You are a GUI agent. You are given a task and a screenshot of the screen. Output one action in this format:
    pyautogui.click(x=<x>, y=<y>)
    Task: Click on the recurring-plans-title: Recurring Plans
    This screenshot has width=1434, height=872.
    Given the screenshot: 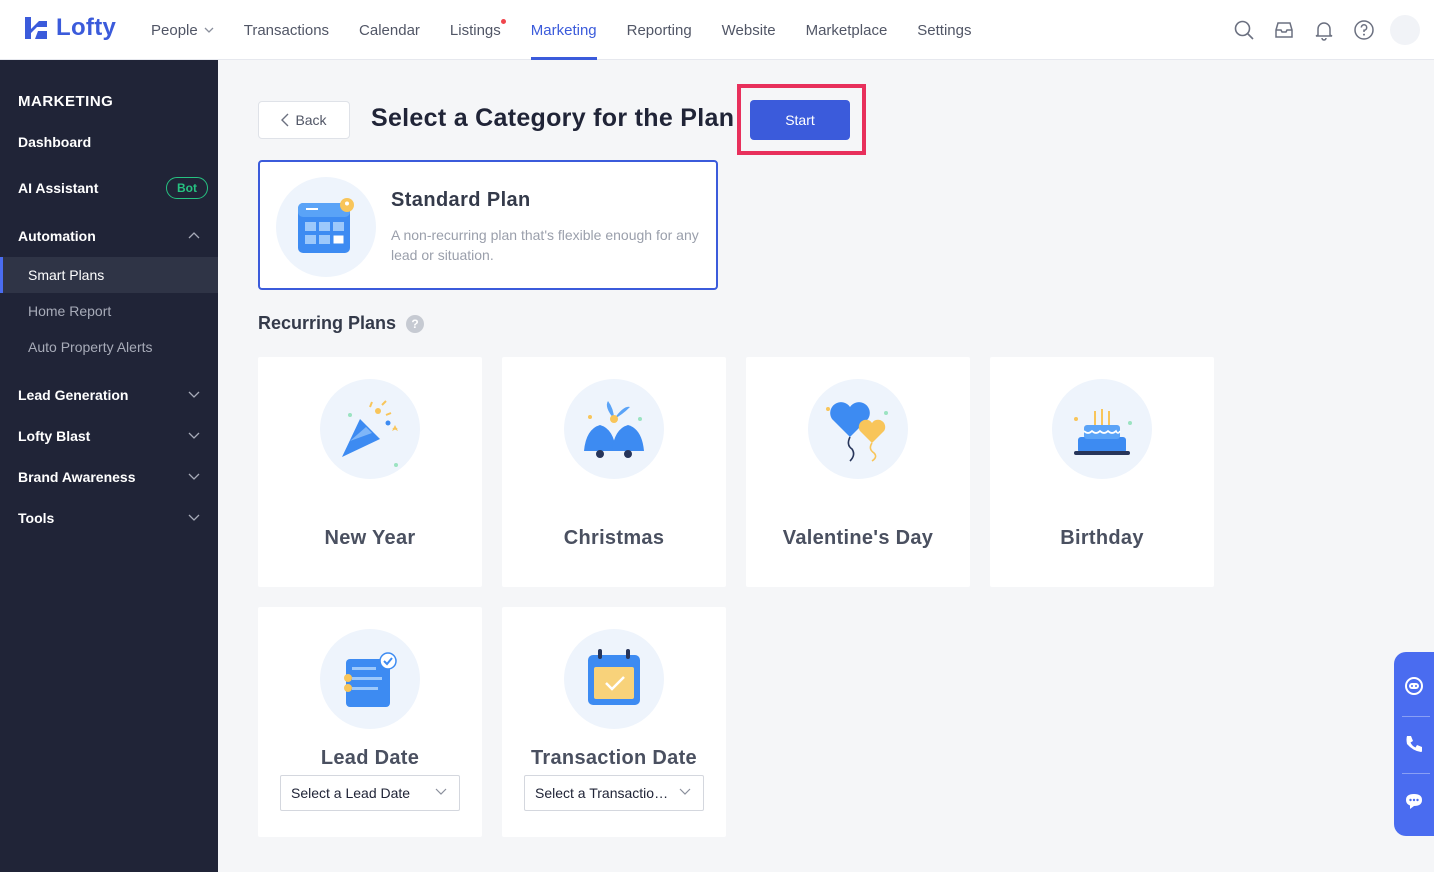 What is the action you would take?
    pyautogui.click(x=327, y=323)
    